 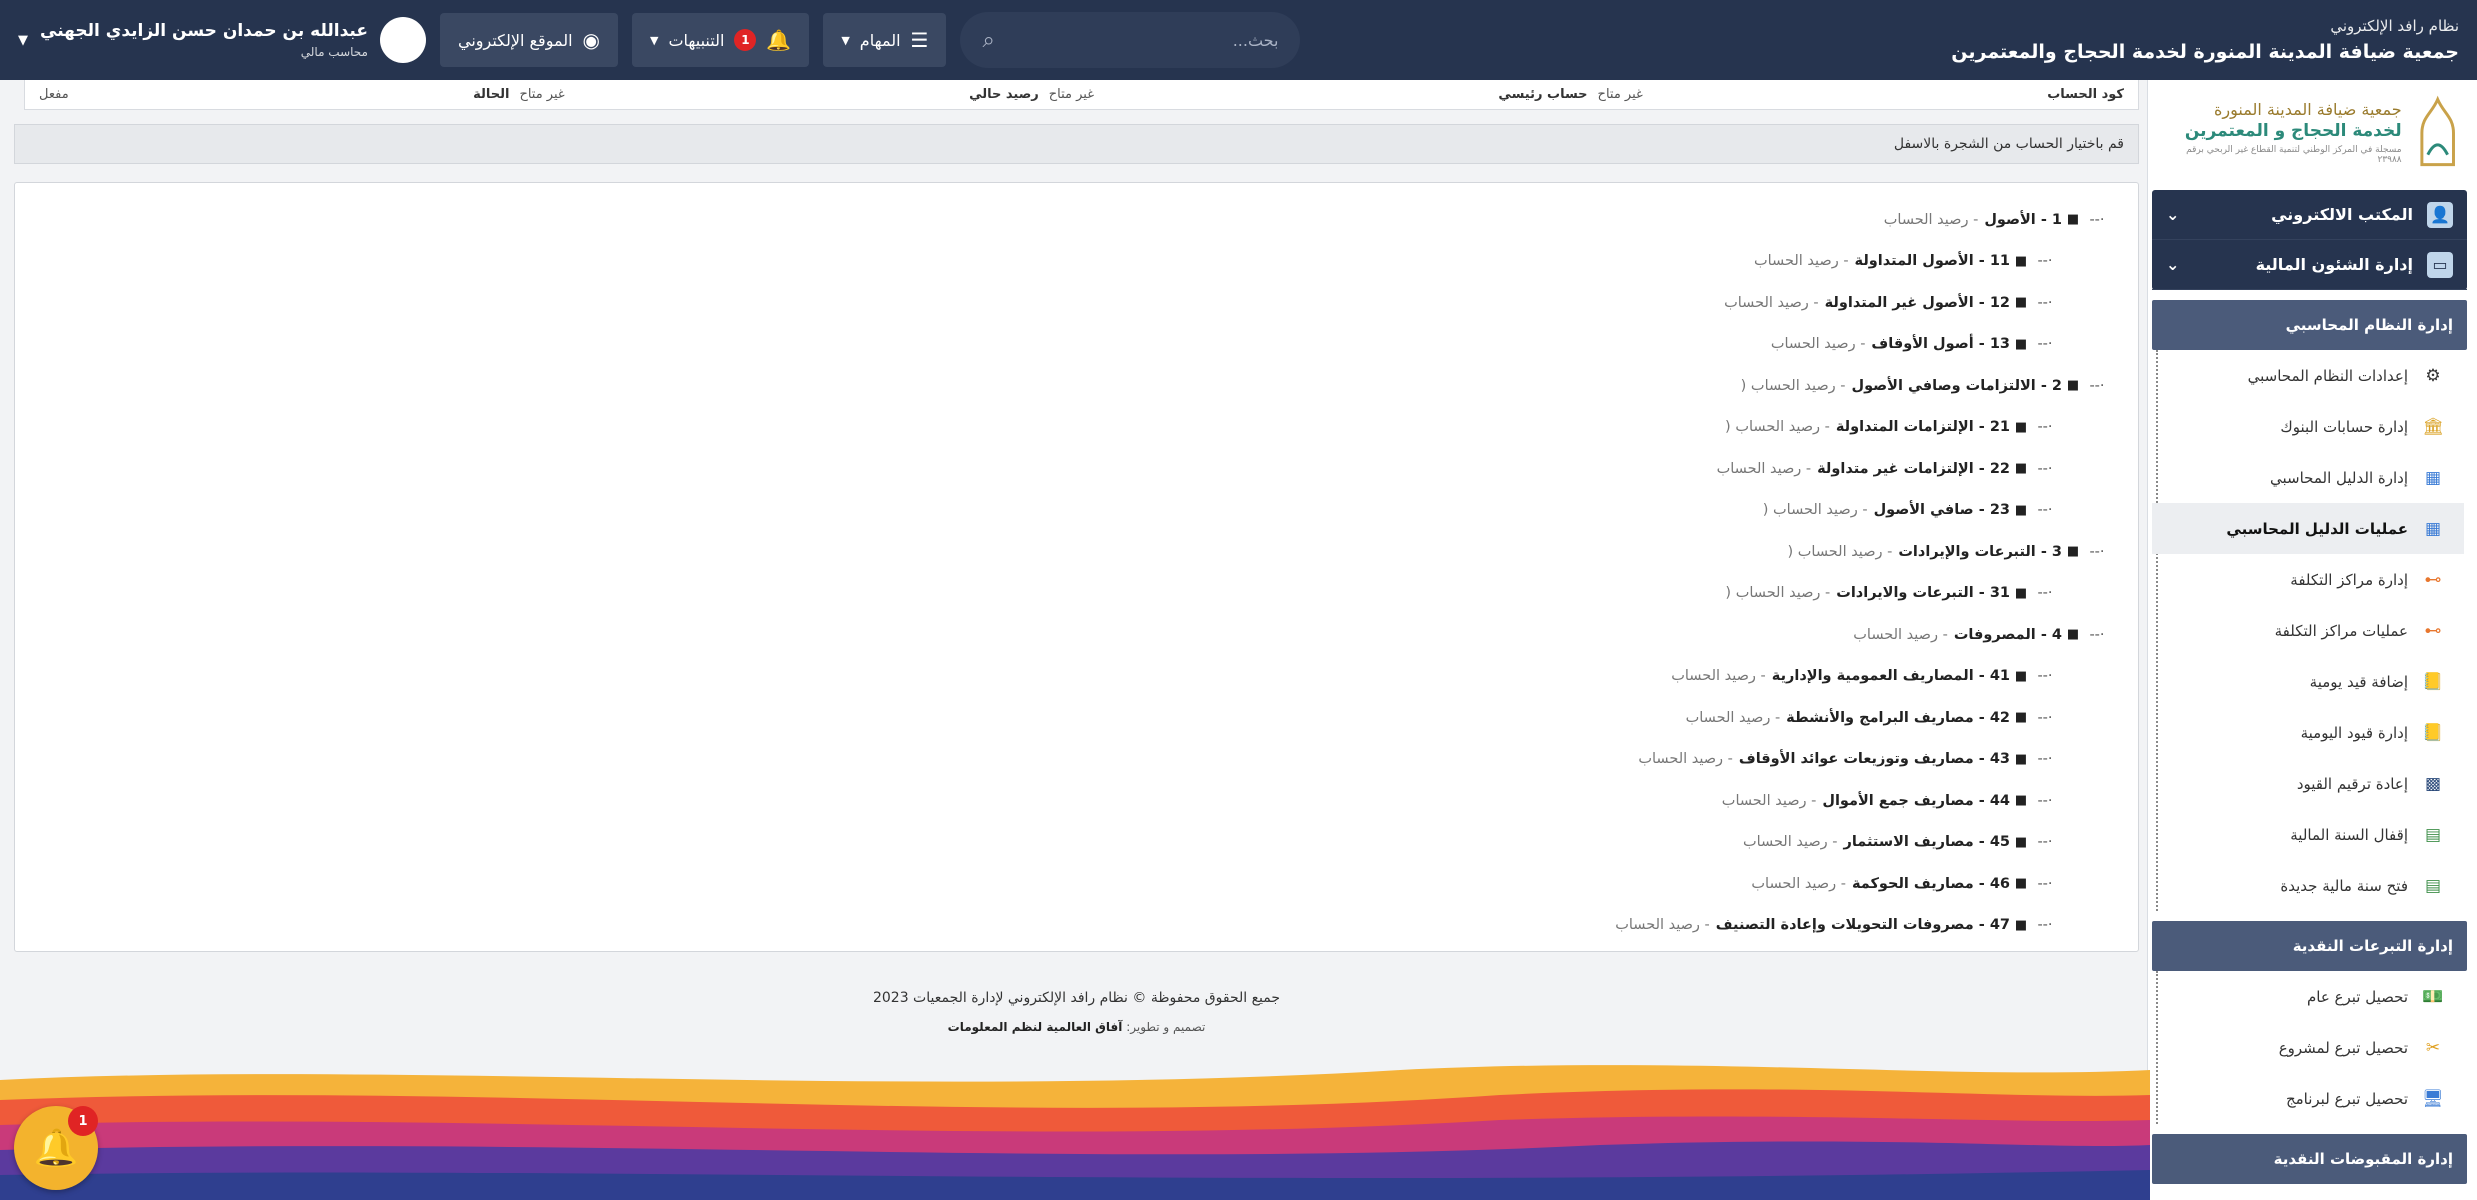 What do you see at coordinates (1927, 842) in the screenshot?
I see `tree-node-label: 45 - مصاريف الاستثمار` at bounding box center [1927, 842].